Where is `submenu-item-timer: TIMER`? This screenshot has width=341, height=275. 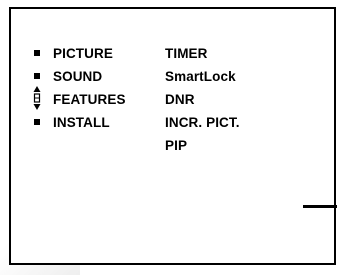
submenu-item-timer: TIMER is located at coordinates (186, 53).